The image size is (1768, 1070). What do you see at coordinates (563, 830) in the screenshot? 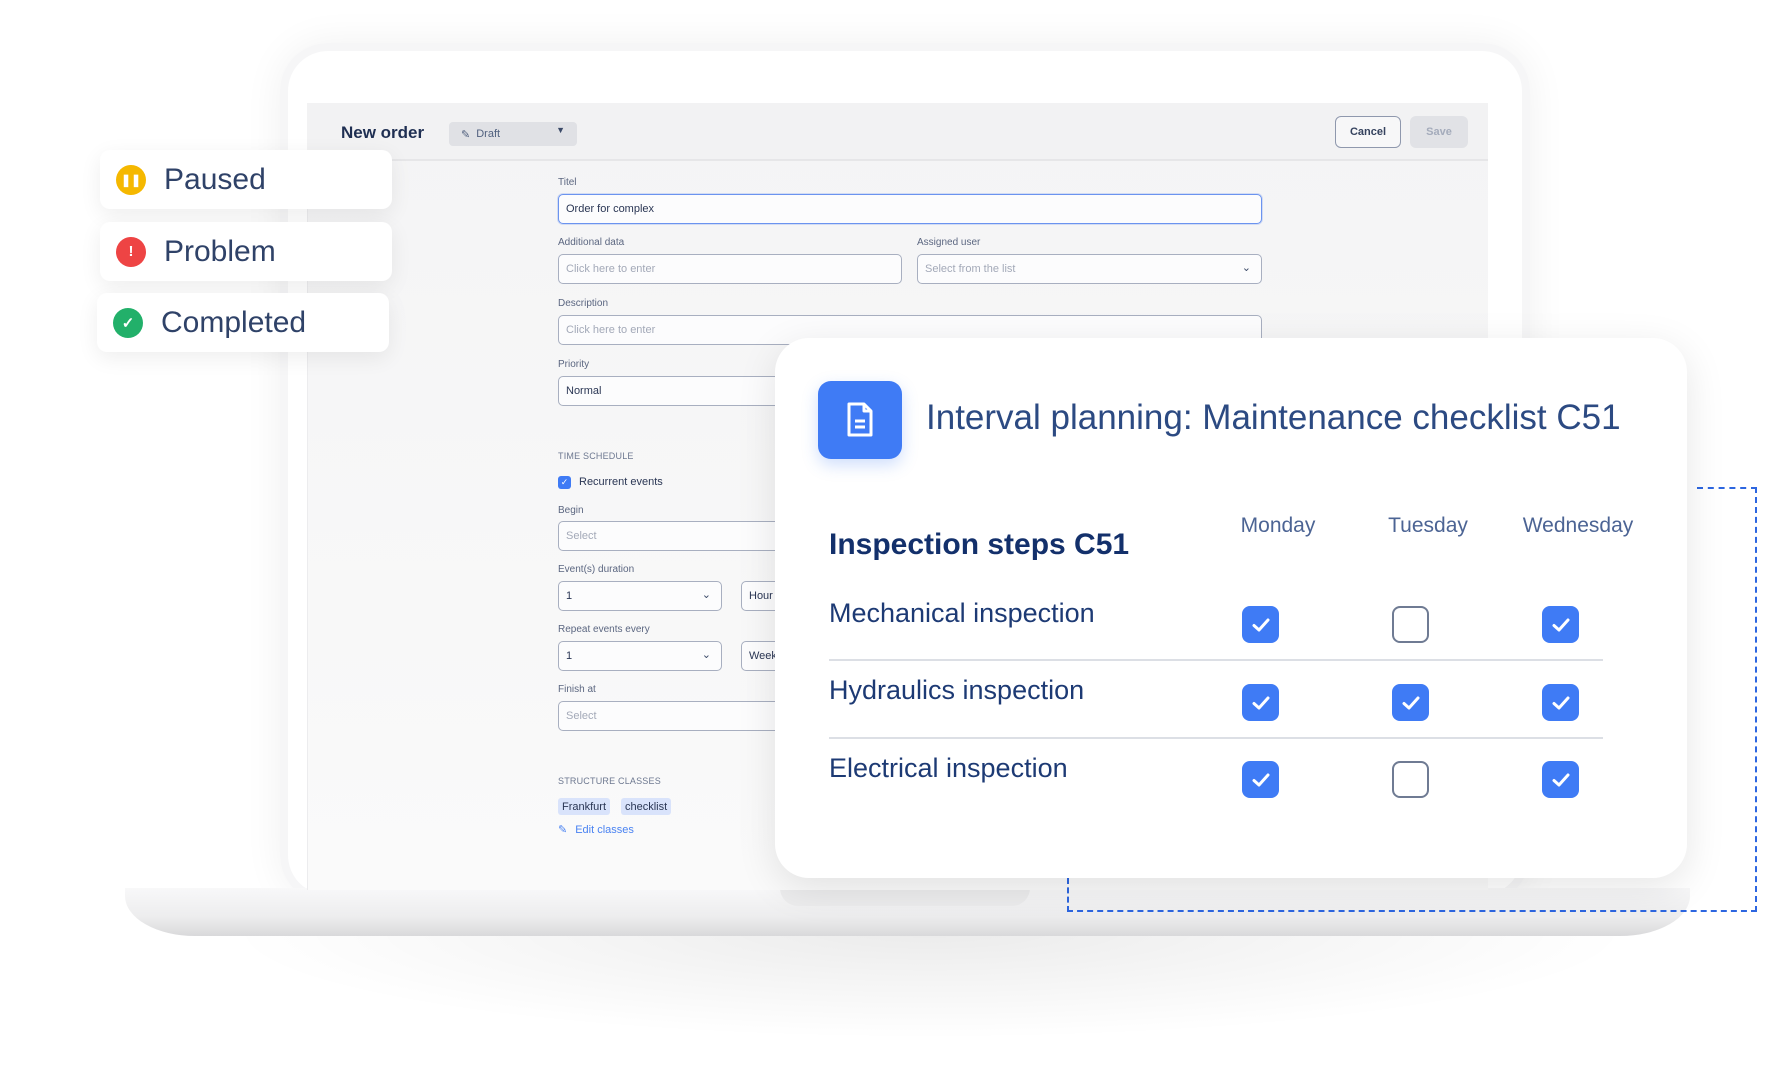
I see `pencil-icon: ✎` at bounding box center [563, 830].